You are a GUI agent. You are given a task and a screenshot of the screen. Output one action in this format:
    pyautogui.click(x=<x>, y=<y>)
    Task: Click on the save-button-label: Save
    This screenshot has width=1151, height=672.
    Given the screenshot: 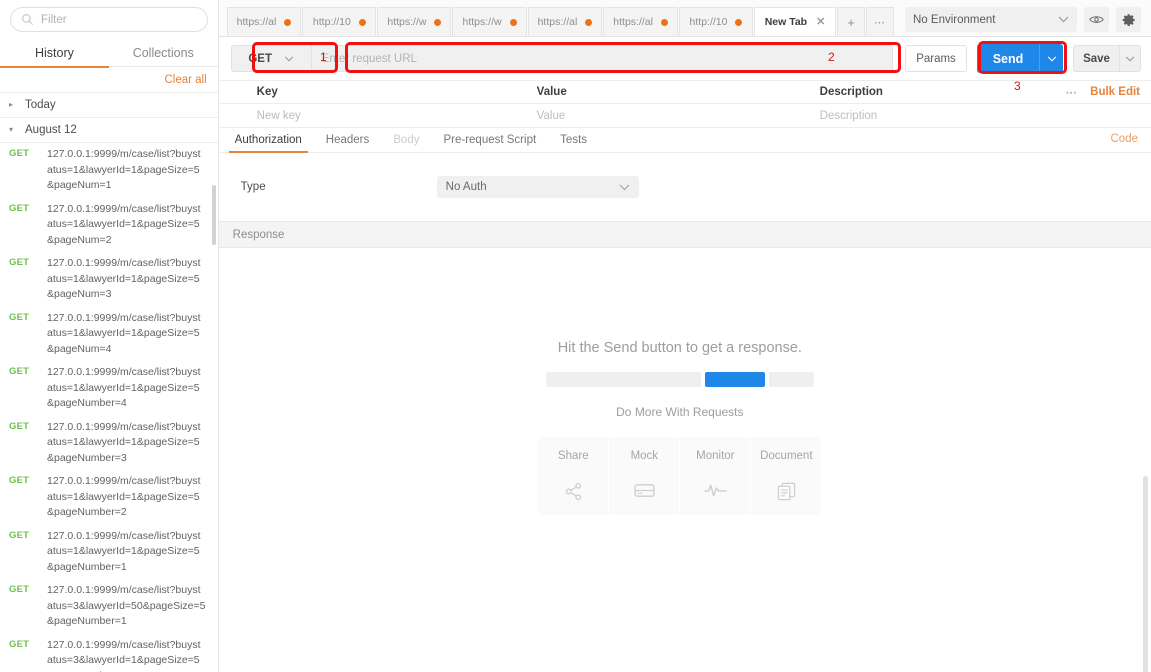 What is the action you would take?
    pyautogui.click(x=1096, y=58)
    